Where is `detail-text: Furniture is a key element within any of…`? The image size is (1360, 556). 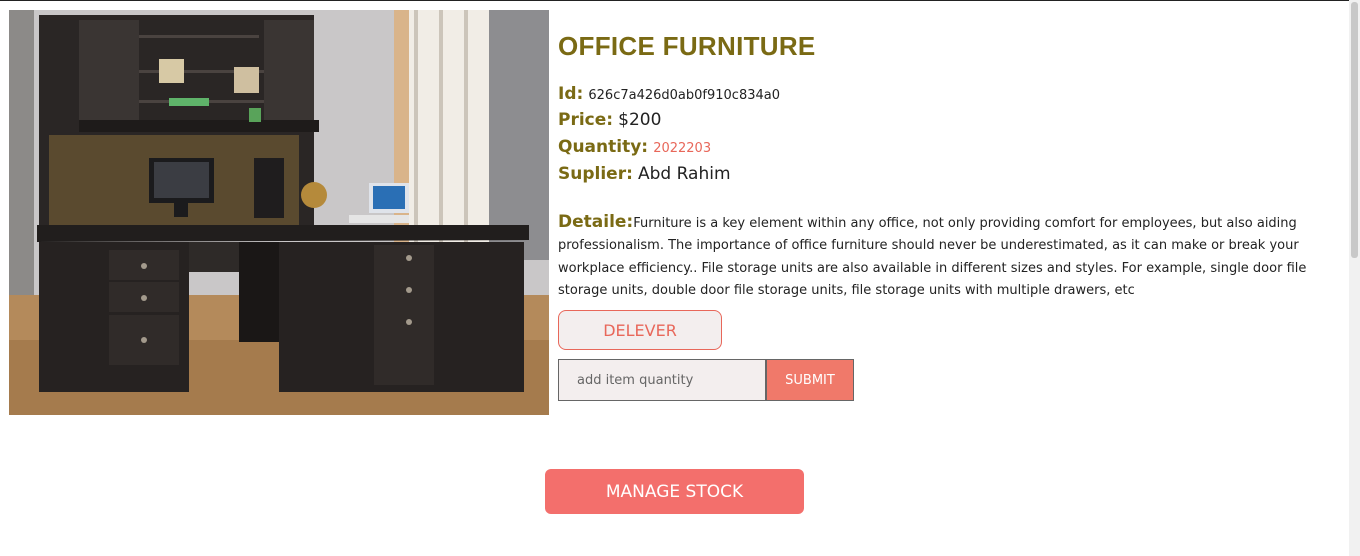 detail-text: Furniture is a key element within any of… is located at coordinates (932, 257).